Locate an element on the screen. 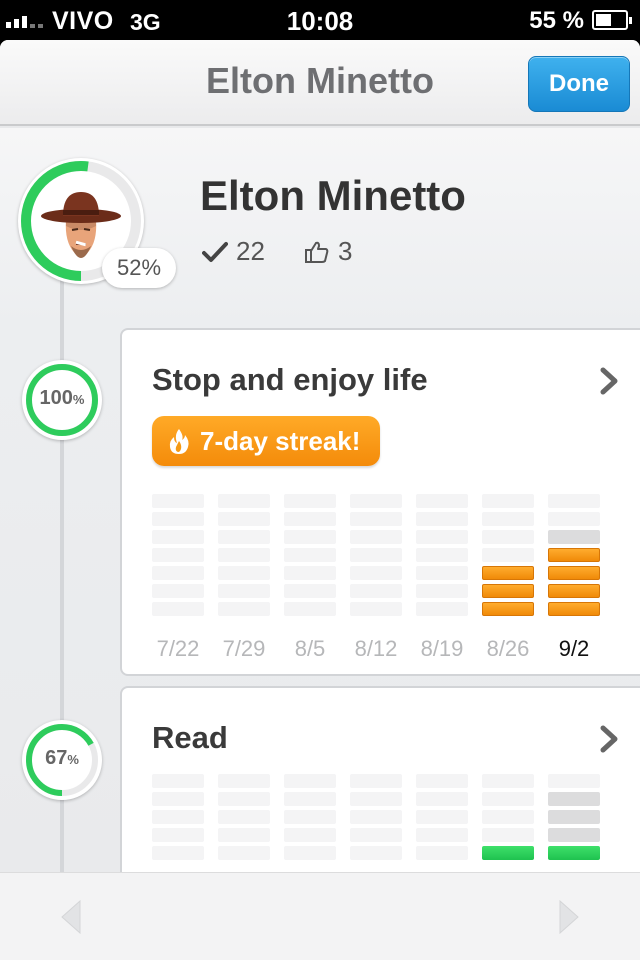 This screenshot has height=960, width=640. habit-progress-ring: 67% is located at coordinates (62, 760).